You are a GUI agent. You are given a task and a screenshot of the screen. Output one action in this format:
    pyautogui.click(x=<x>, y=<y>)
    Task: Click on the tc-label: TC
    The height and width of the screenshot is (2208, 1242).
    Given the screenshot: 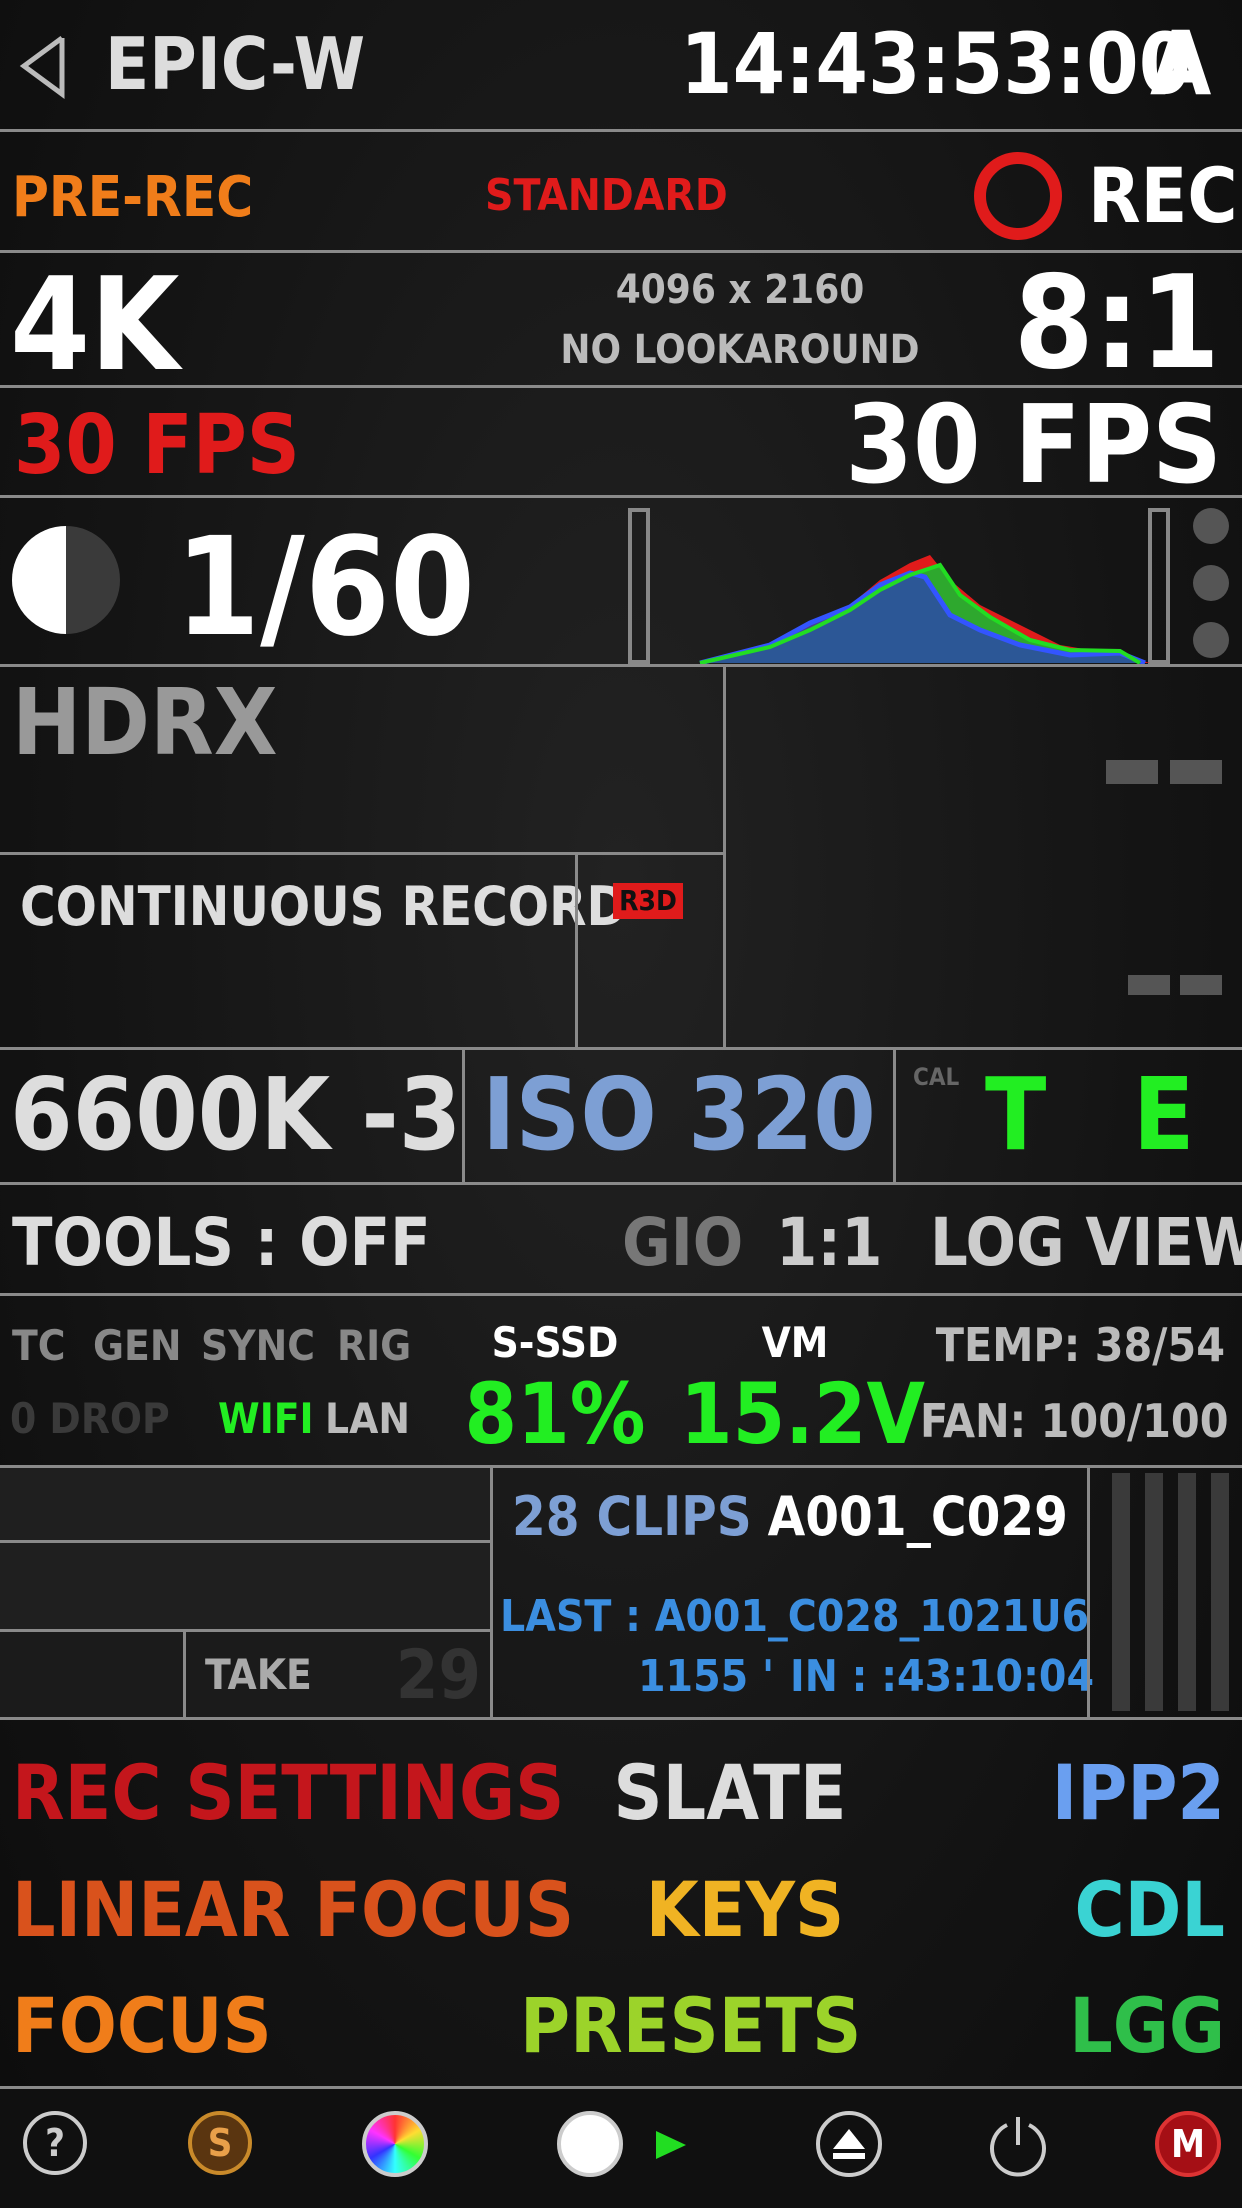 What is the action you would take?
    pyautogui.click(x=39, y=1346)
    